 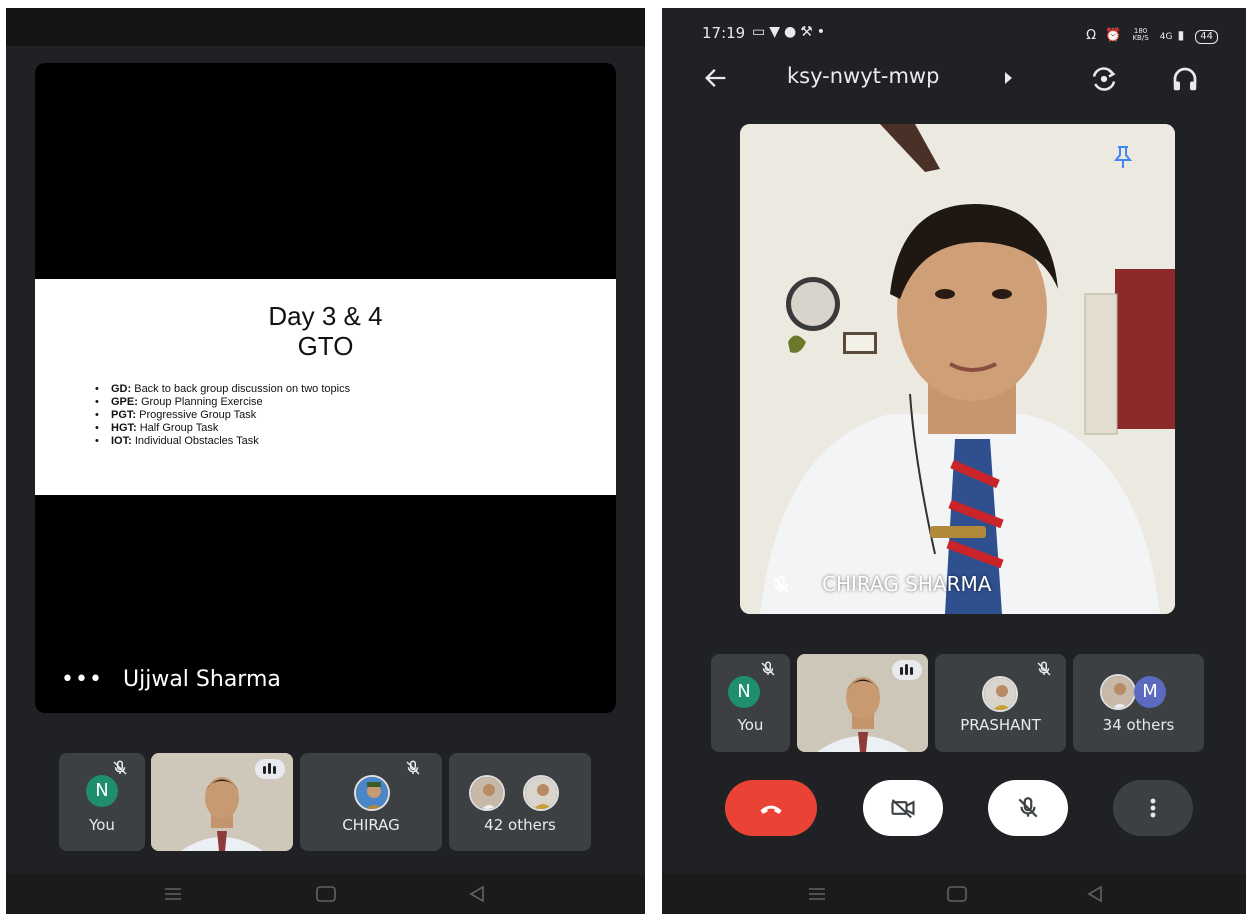 I want to click on headphones-status-icon: Ω, so click(x=1091, y=35).